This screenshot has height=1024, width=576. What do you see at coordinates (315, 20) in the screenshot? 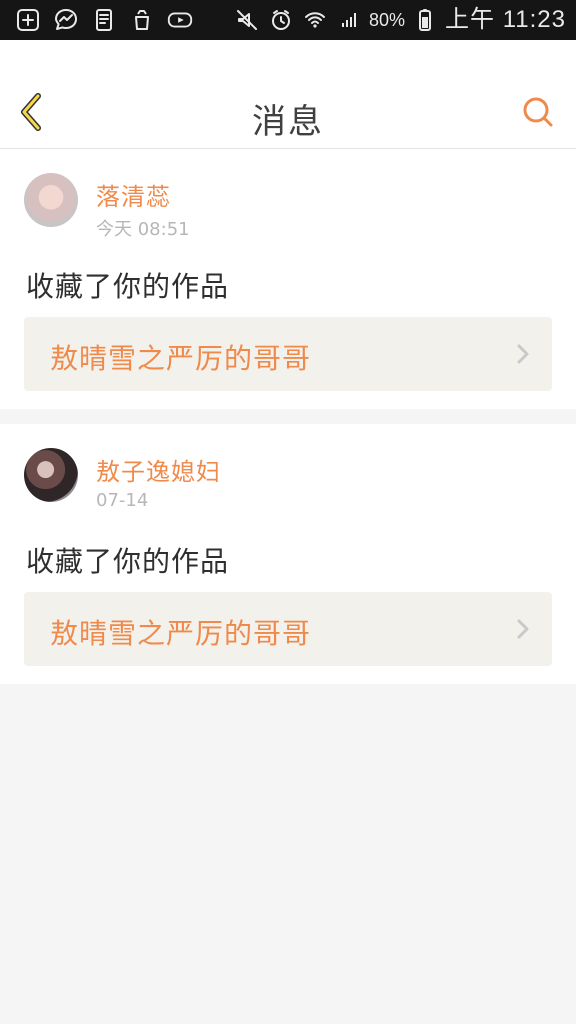
I see `wifi-icon` at bounding box center [315, 20].